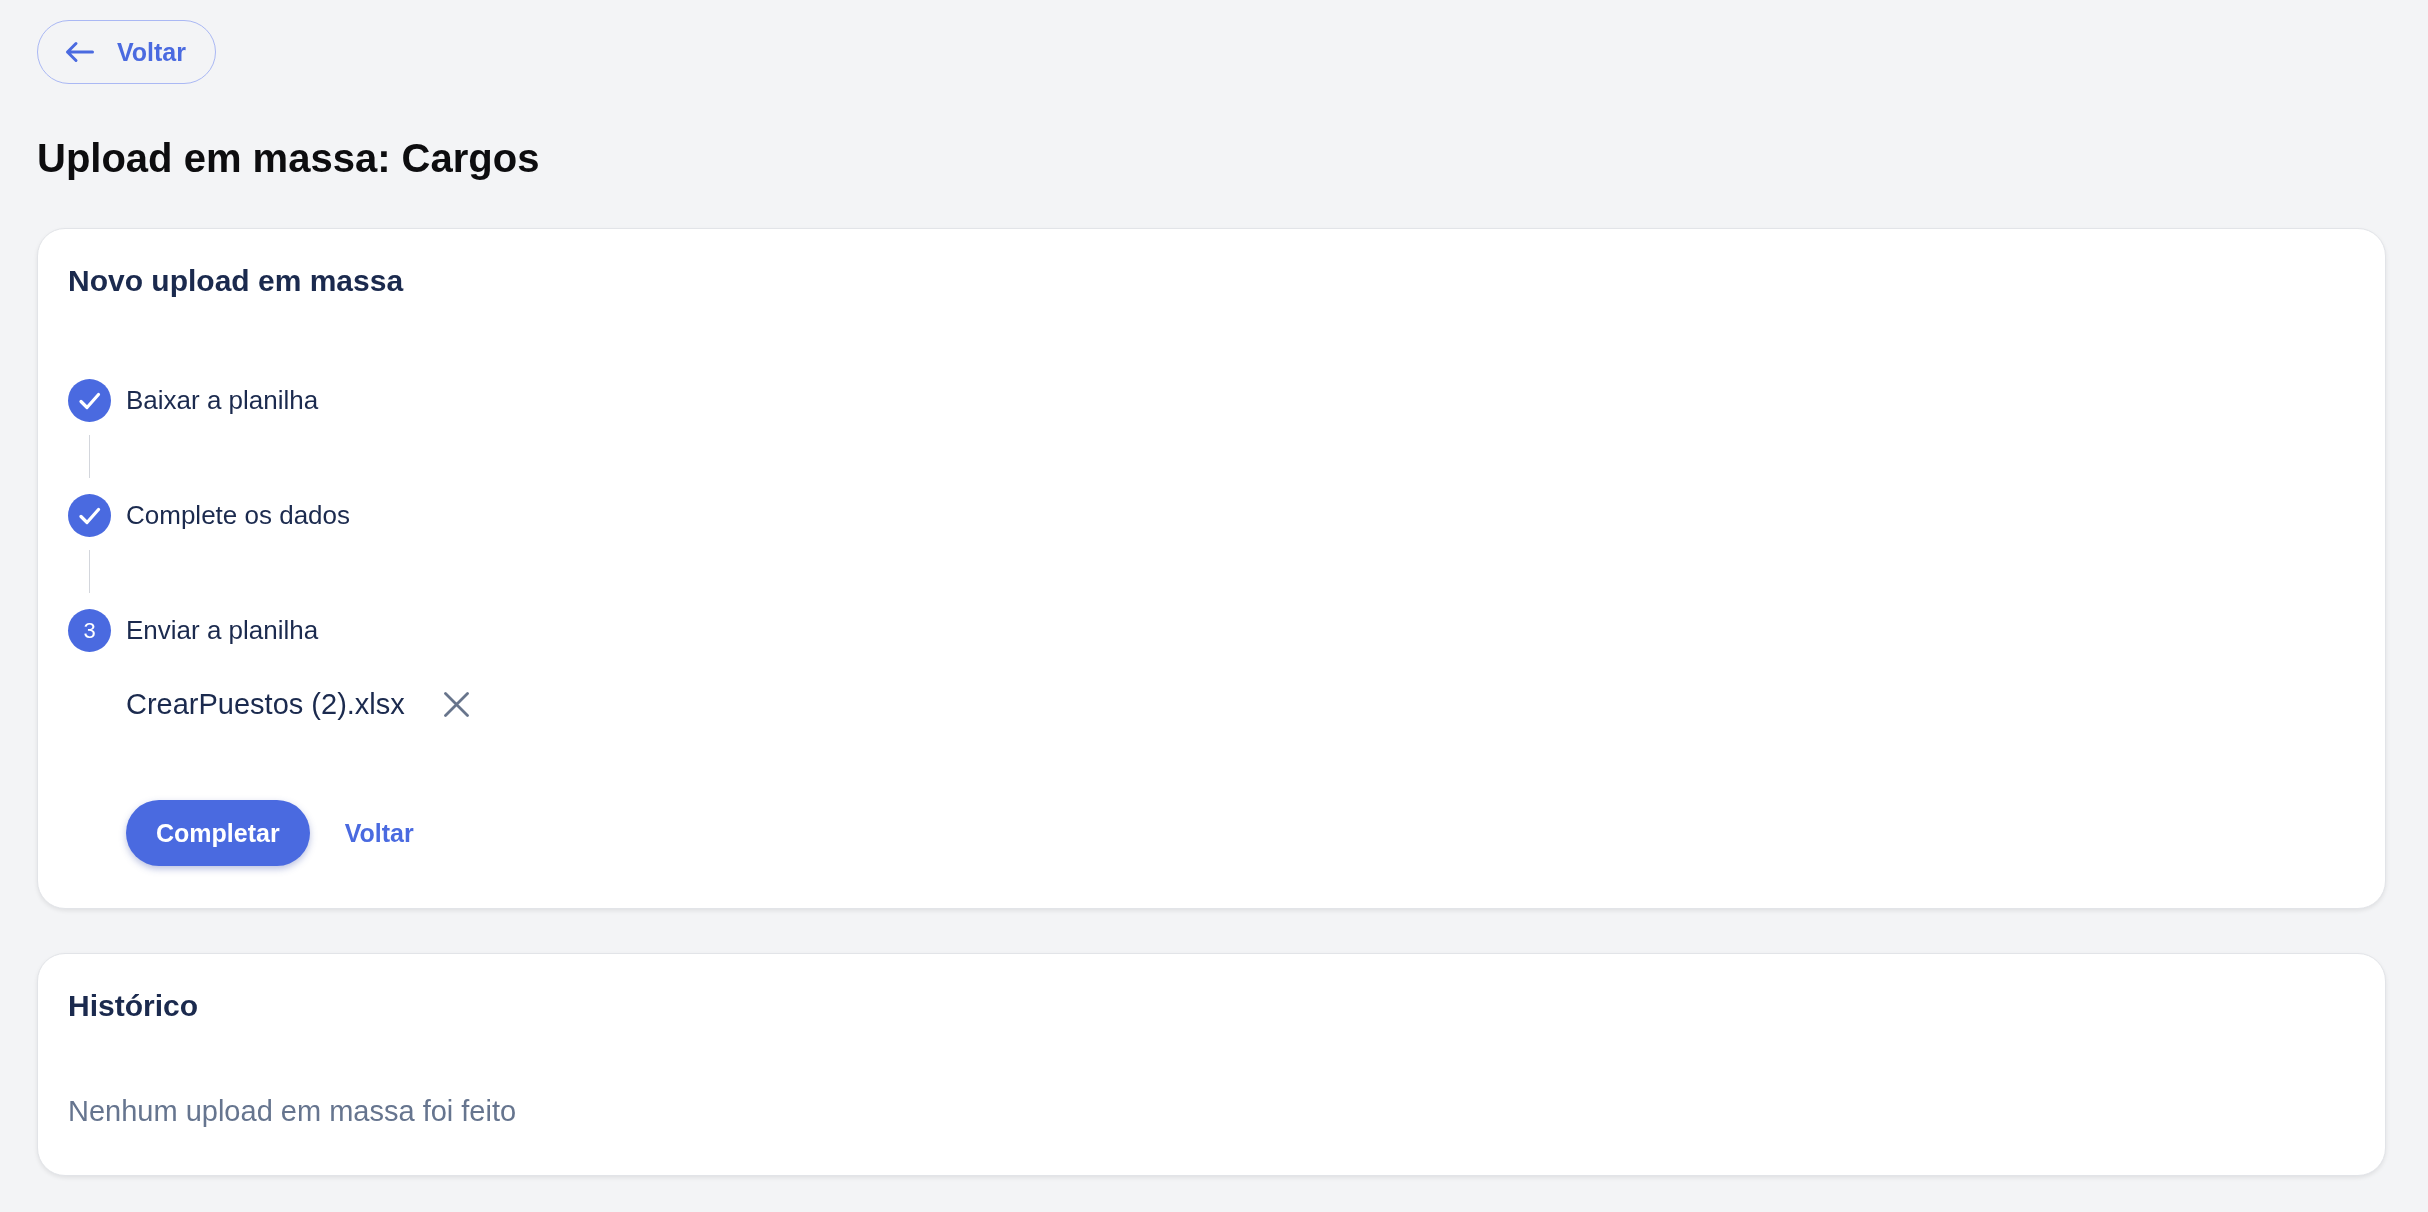 The image size is (2428, 1212). Describe the element at coordinates (265, 704) in the screenshot. I see `file-name: CrearPuestos (2).xlsx` at that location.